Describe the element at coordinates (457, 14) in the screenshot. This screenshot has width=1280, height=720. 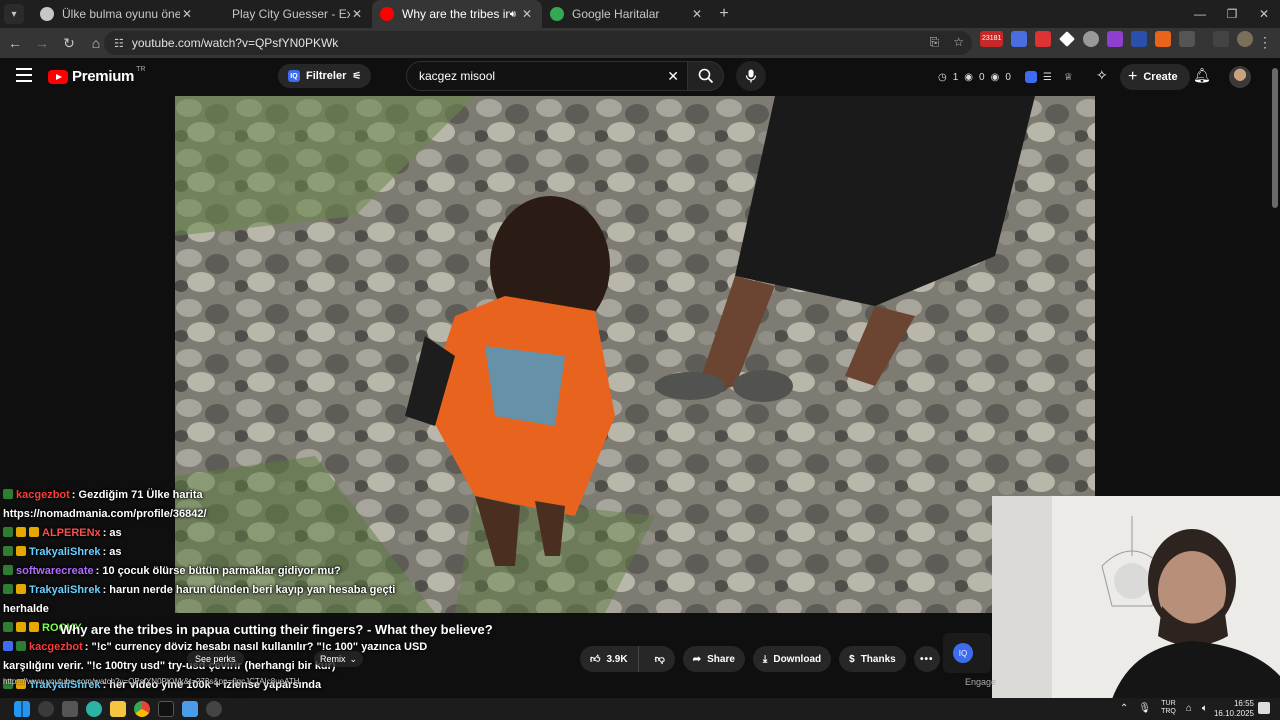
I see `browser-tab: Why are the tribes in papua🔊︎ ✕` at that location.